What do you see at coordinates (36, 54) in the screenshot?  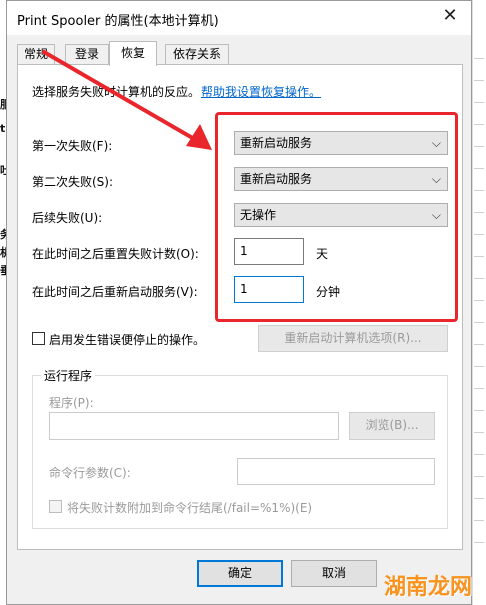 I see `tab-general: 常规` at bounding box center [36, 54].